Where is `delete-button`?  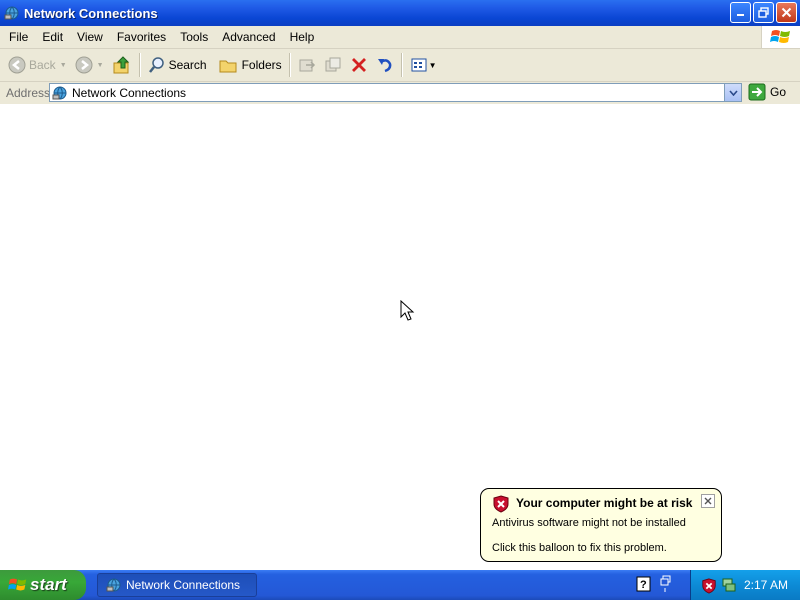 delete-button is located at coordinates (359, 65).